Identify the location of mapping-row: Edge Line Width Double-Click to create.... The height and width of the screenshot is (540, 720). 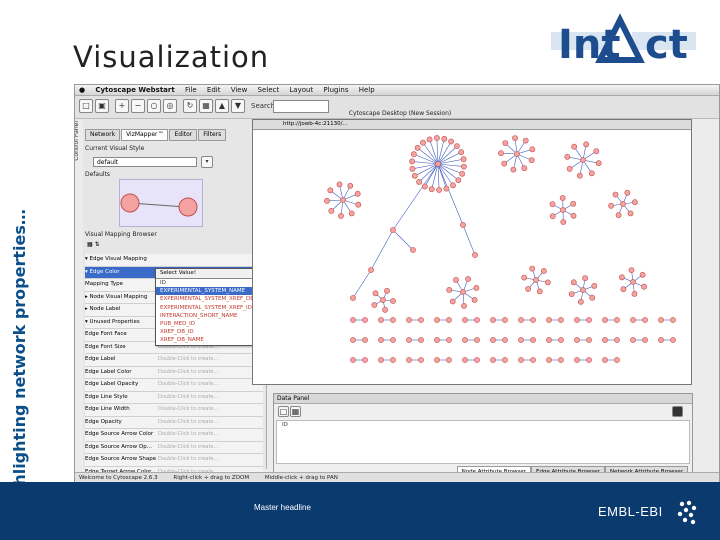
(174, 410).